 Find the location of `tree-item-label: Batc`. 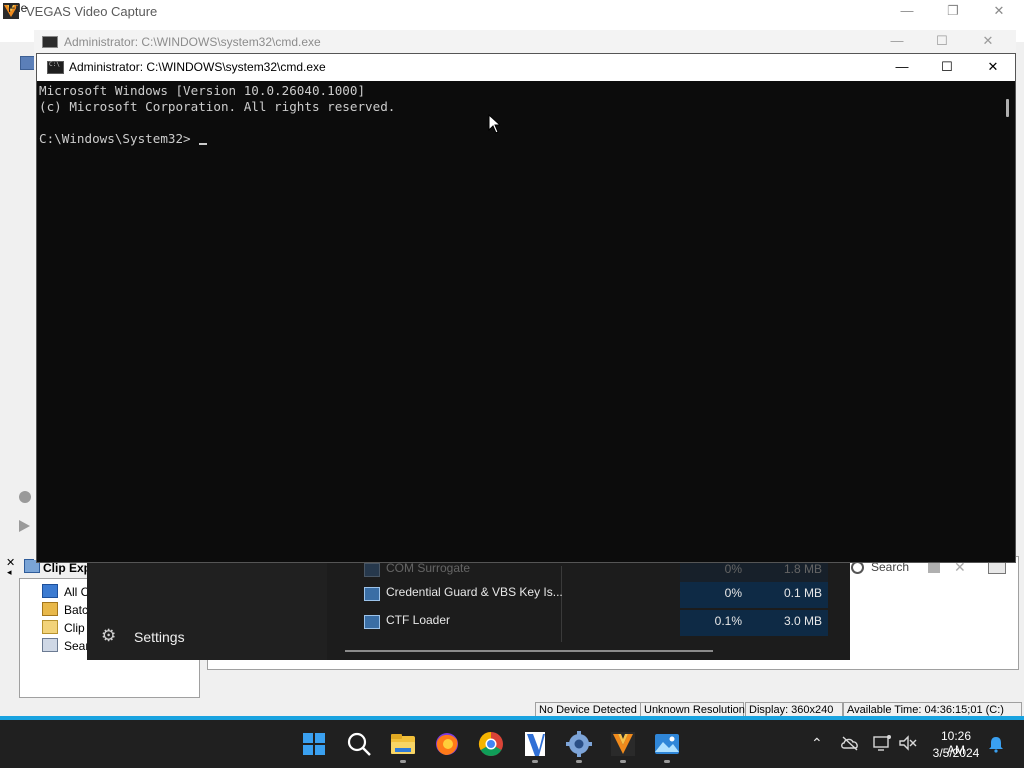

tree-item-label: Batc is located at coordinates (76, 610).